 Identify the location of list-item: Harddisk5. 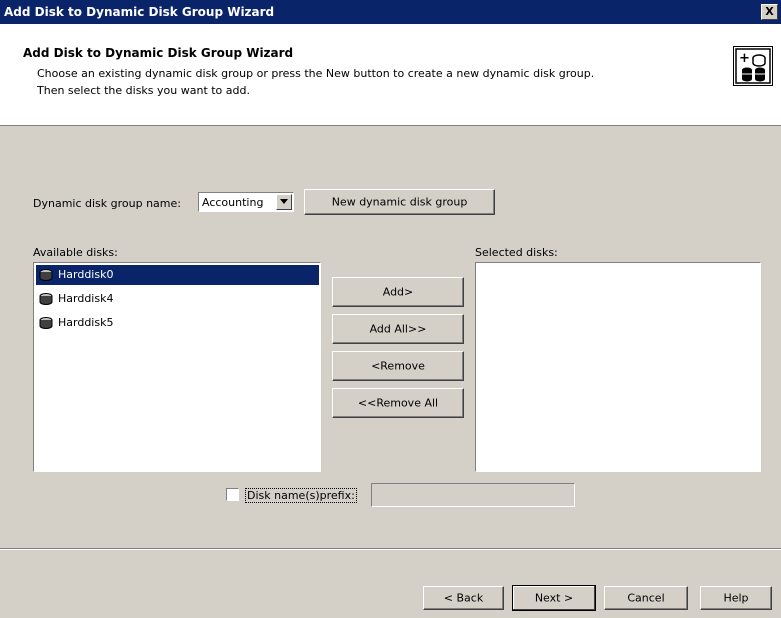
(177, 323).